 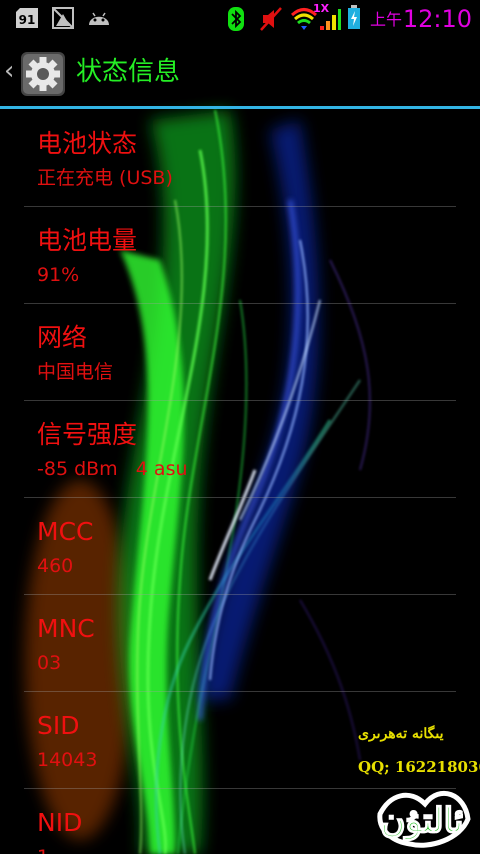 What do you see at coordinates (236, 19) in the screenshot?
I see `bluetooth-icon` at bounding box center [236, 19].